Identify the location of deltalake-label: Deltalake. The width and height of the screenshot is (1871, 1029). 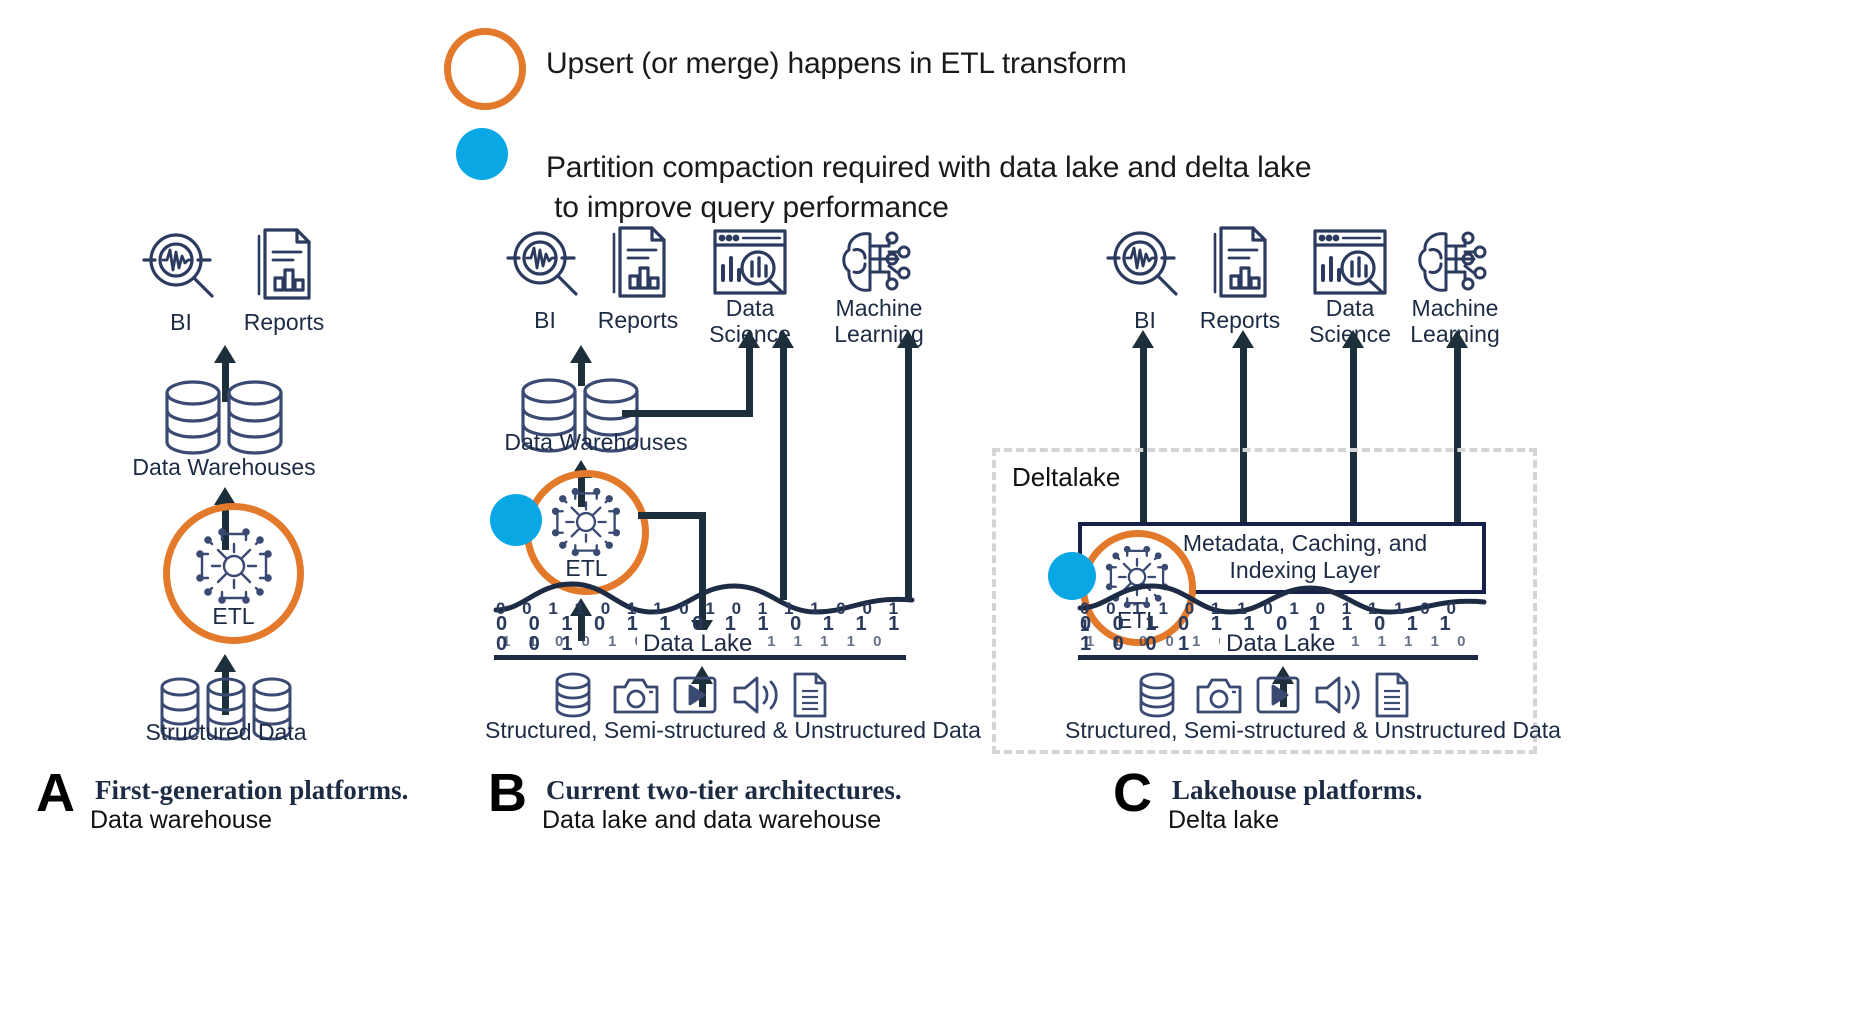
(1066, 477).